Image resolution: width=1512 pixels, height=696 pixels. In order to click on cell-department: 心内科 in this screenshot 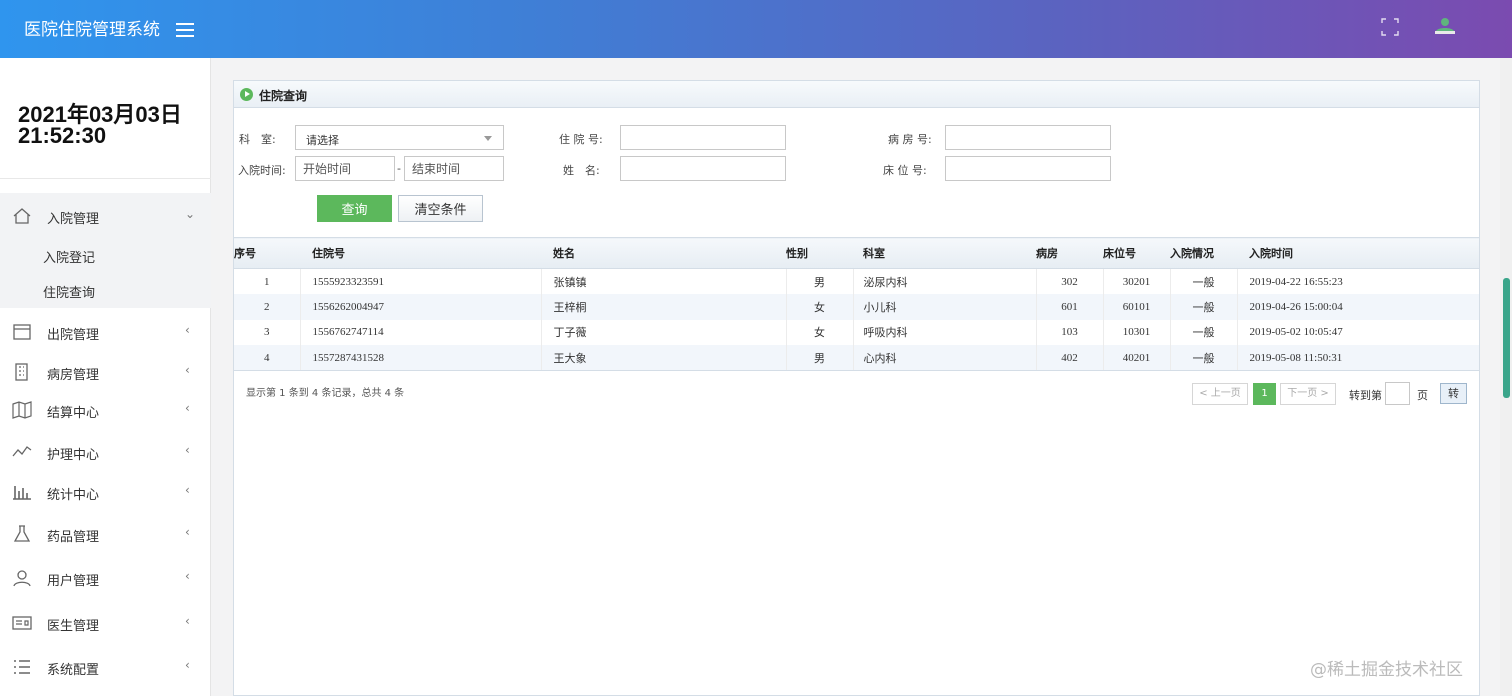, I will do `click(945, 358)`.